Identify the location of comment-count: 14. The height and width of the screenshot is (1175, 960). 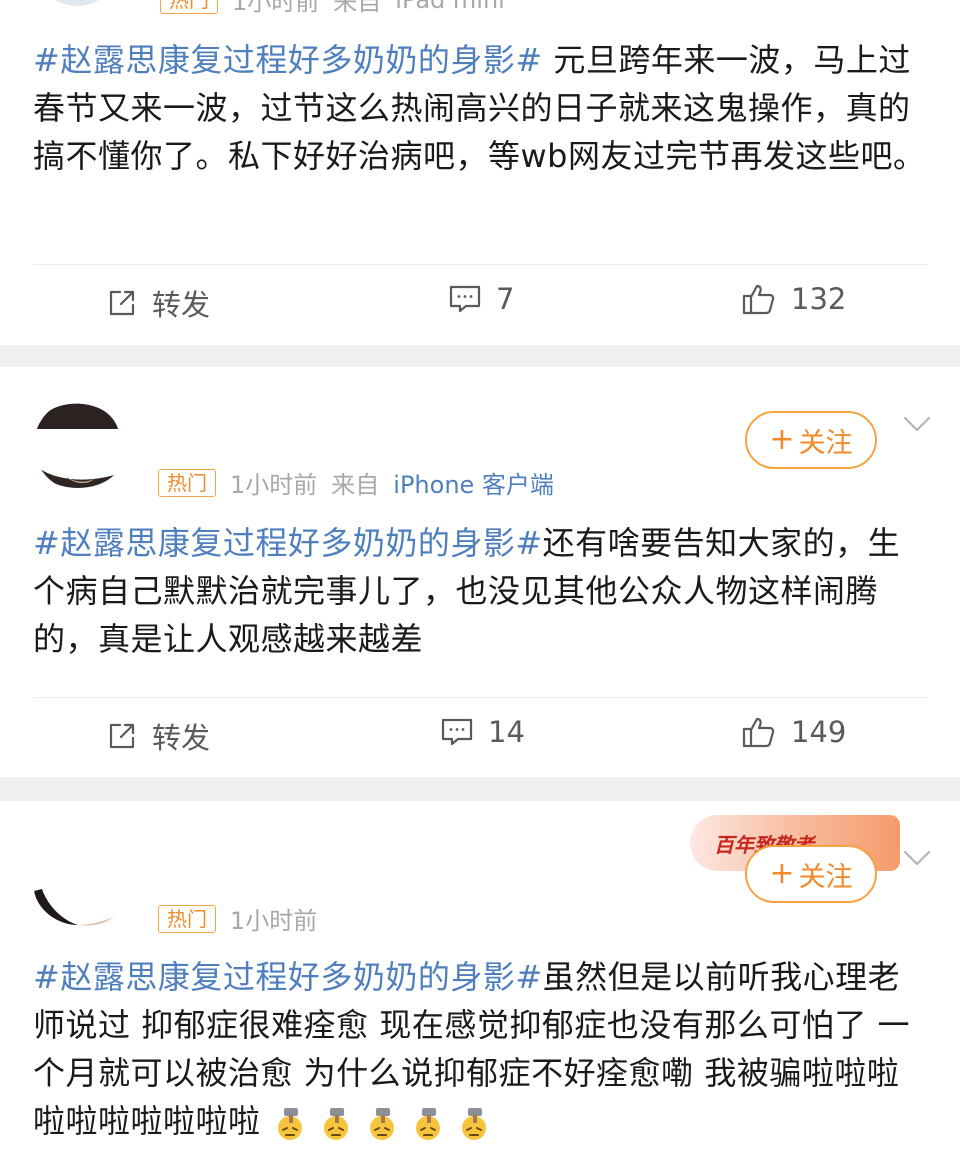
(506, 732).